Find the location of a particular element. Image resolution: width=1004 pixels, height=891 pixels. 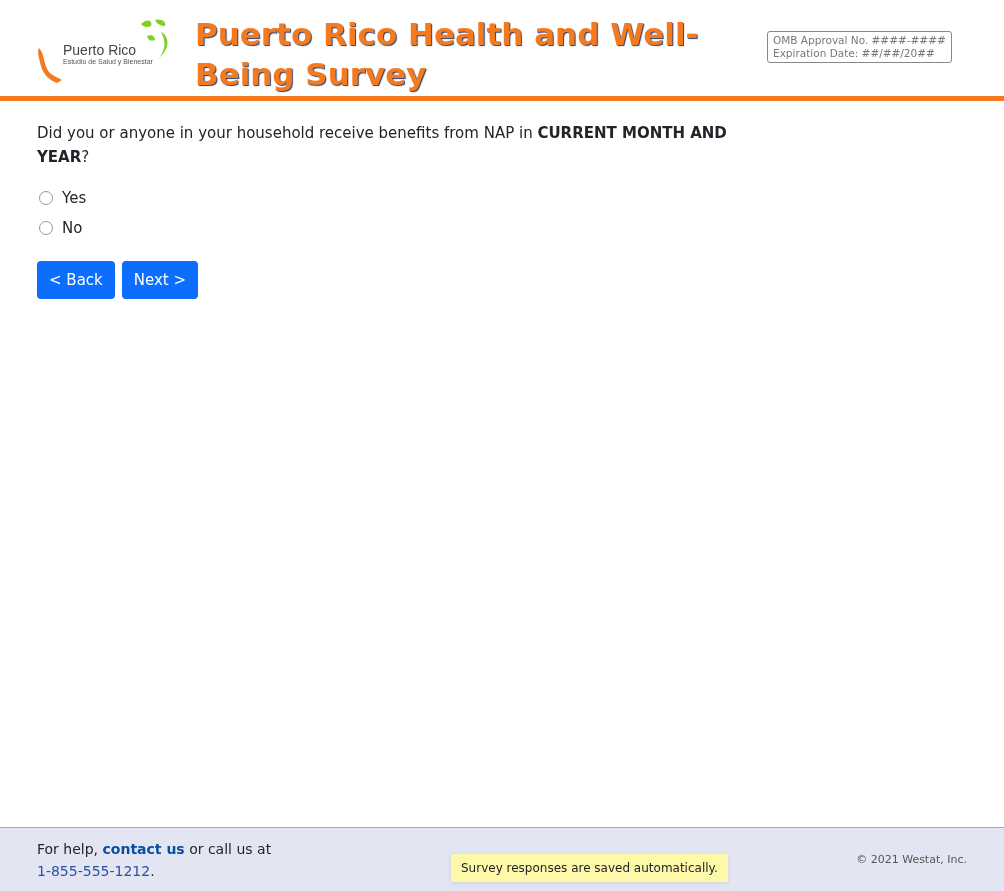

hand-icon is located at coordinates (50, 65).